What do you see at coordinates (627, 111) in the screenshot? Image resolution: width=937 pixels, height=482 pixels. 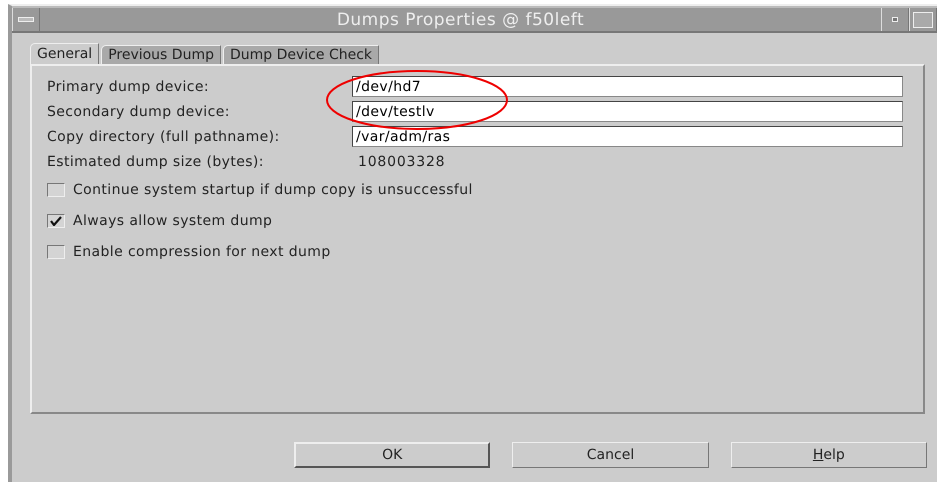 I see `input-field: /dev/testlv` at bounding box center [627, 111].